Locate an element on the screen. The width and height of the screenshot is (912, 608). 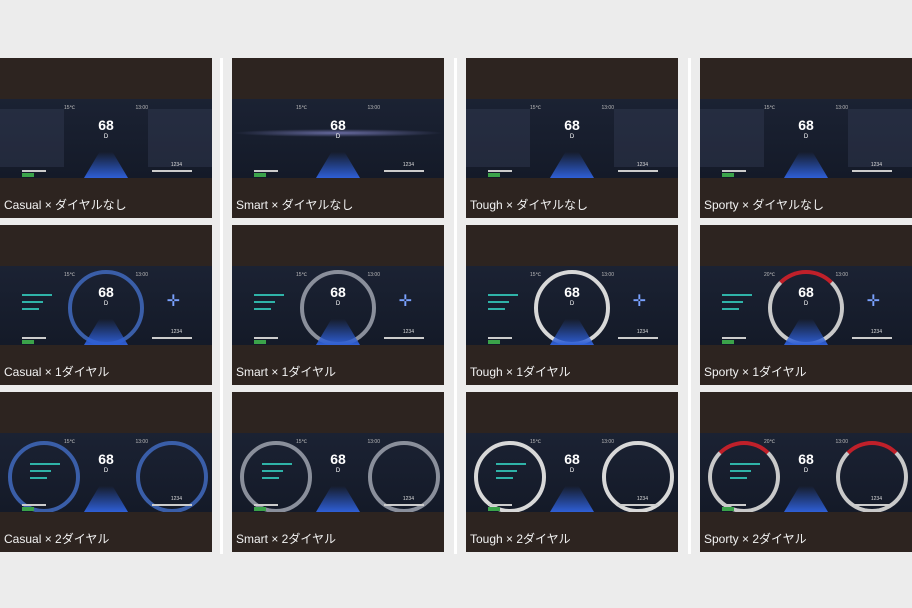
meter-screen-preview: ✛ 20℃ 13:00 68 D 1234 is located at coordinates (806, 305).